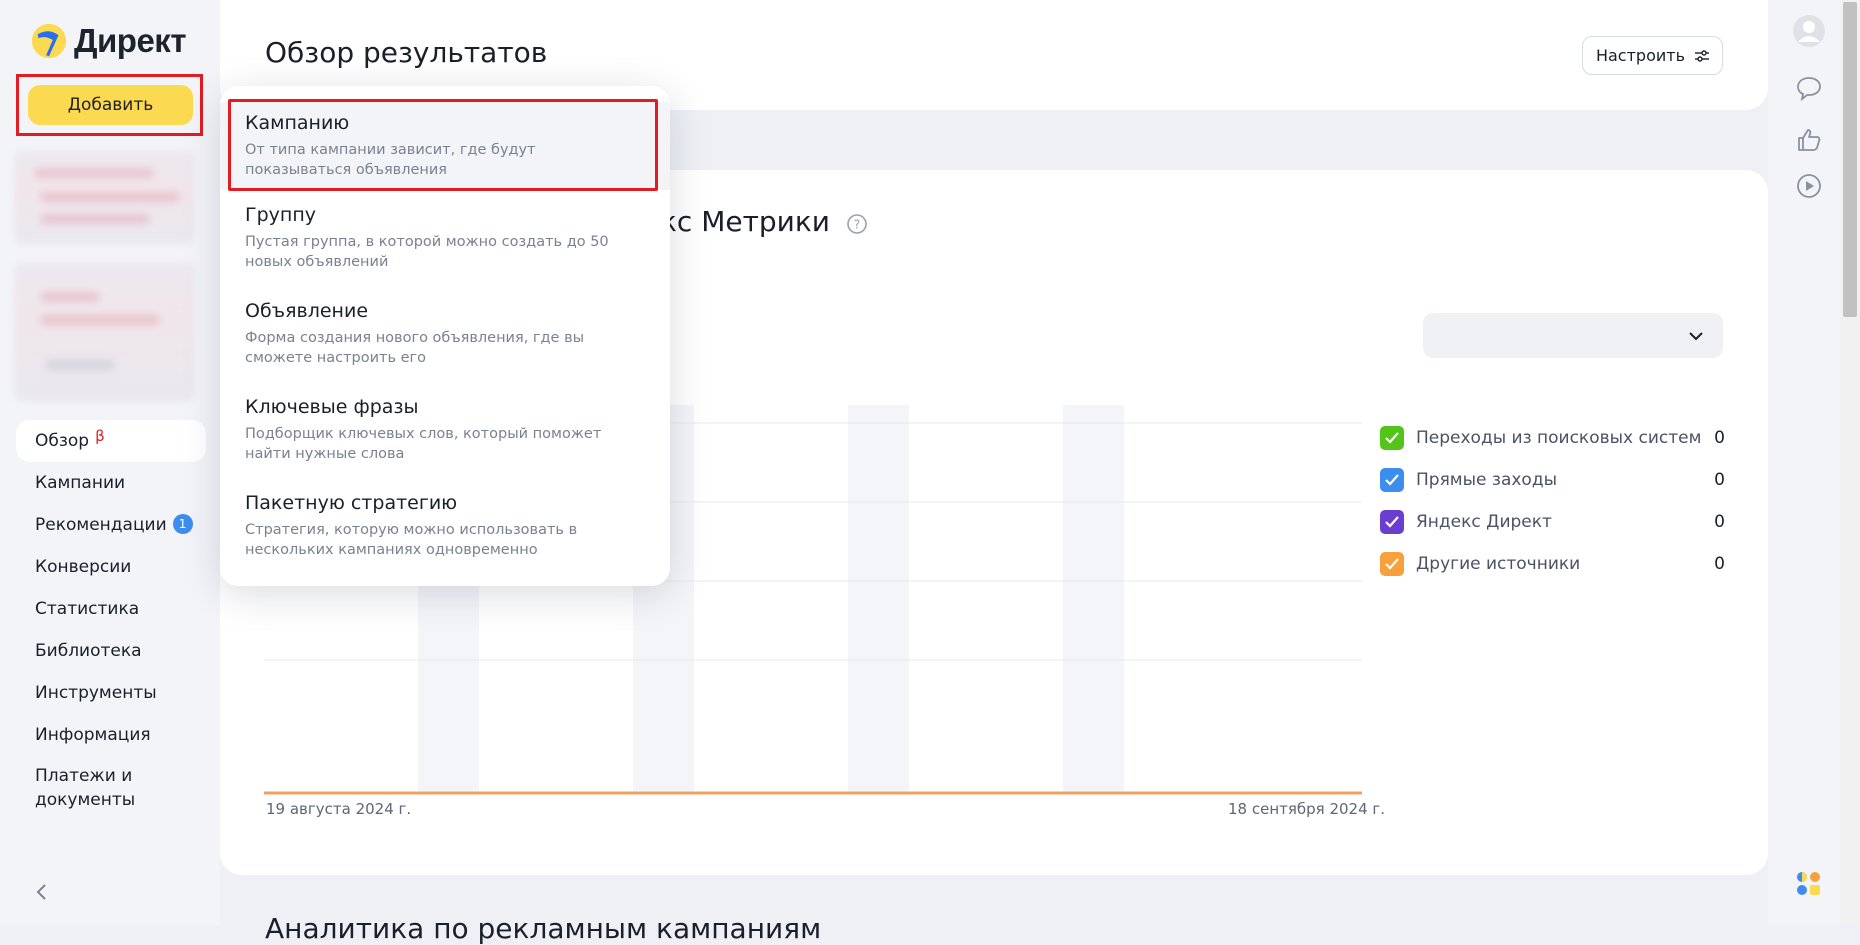  I want to click on nav-item-label: Информация, so click(93, 735).